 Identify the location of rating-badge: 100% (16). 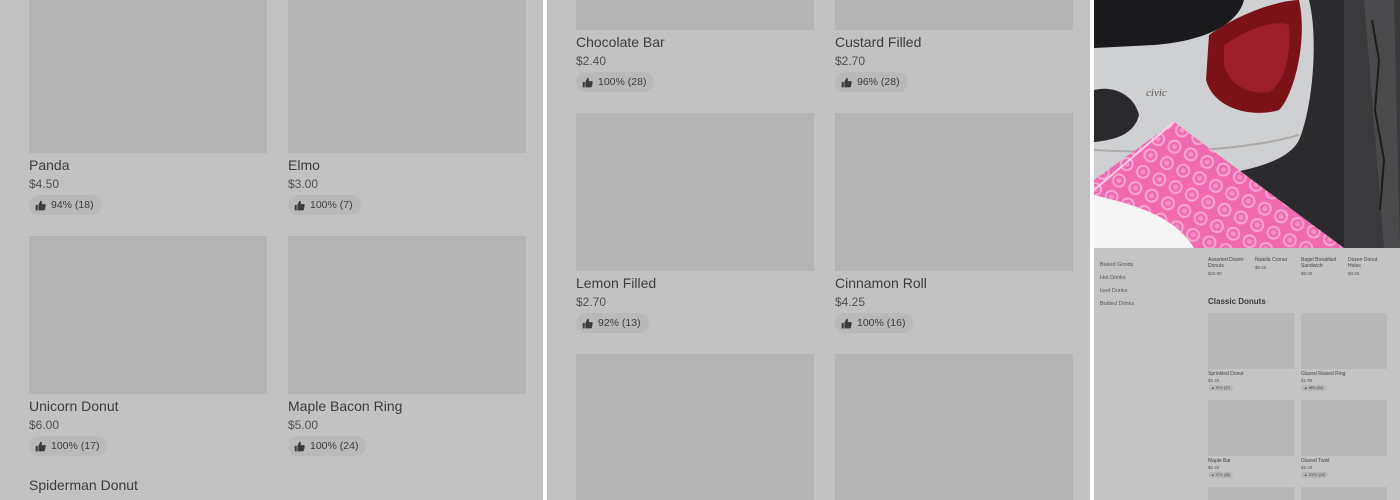
(874, 323).